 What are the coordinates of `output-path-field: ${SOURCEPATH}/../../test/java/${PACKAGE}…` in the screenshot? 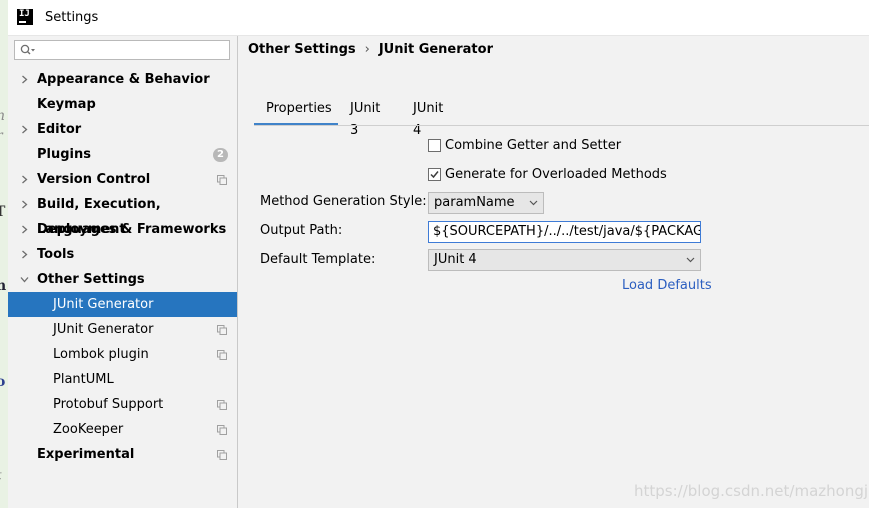 It's located at (564, 232).